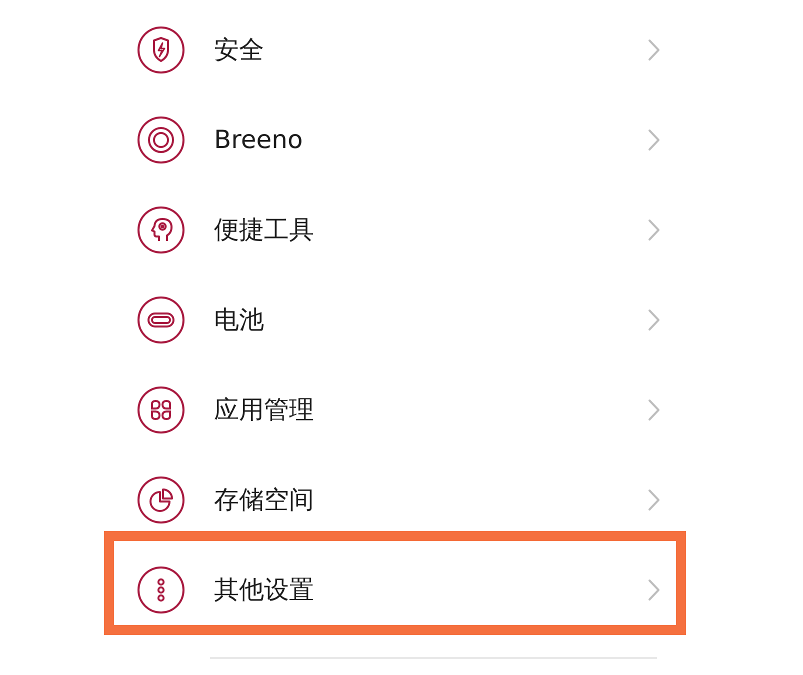  I want to click on settings-item-label: Breeno, so click(258, 140).